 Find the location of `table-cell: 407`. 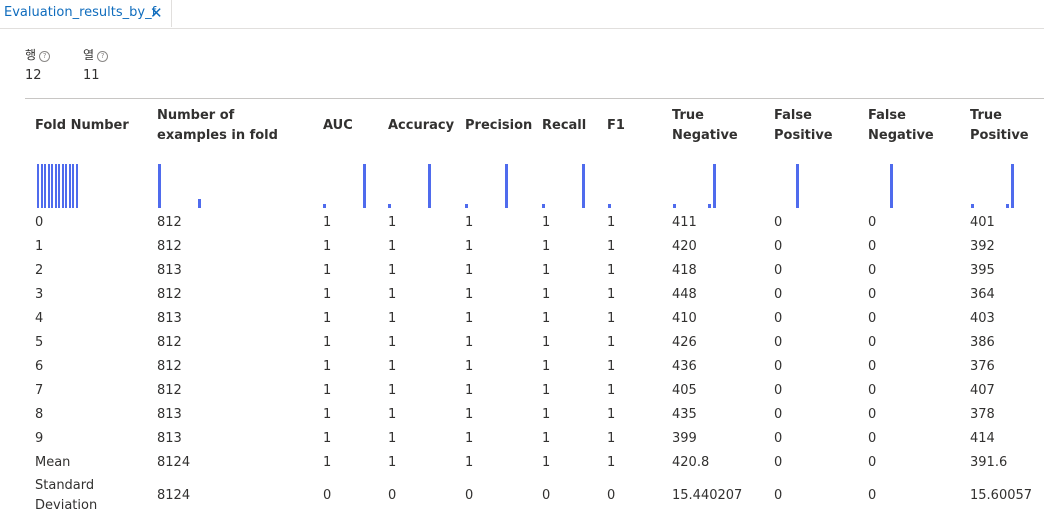

table-cell: 407 is located at coordinates (982, 390).